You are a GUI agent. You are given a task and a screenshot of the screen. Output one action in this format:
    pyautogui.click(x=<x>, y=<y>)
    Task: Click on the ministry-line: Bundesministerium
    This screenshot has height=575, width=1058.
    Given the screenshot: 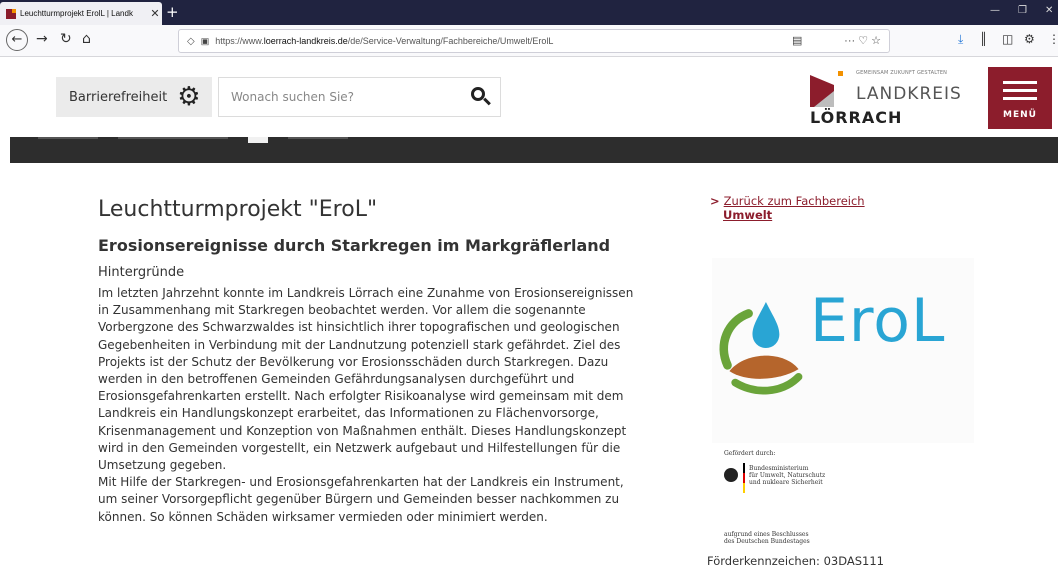 What is the action you would take?
    pyautogui.click(x=779, y=468)
    